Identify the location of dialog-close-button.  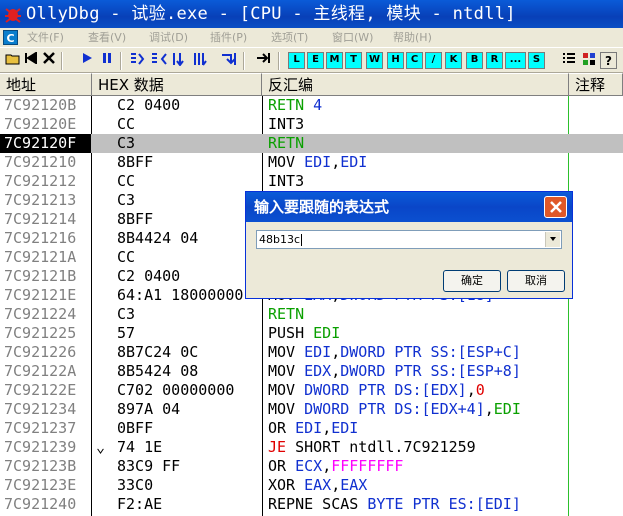
(555, 207).